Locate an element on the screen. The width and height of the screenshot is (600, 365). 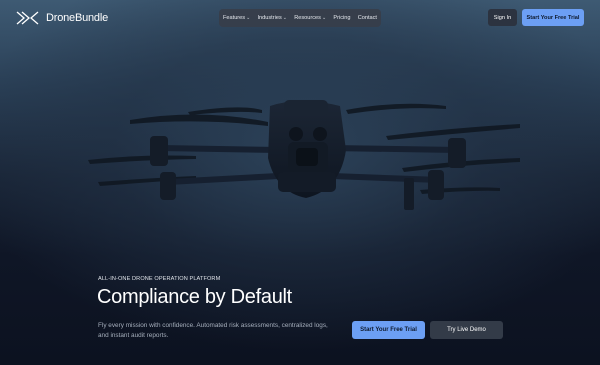
nav-item-contact: Contact is located at coordinates (367, 18).